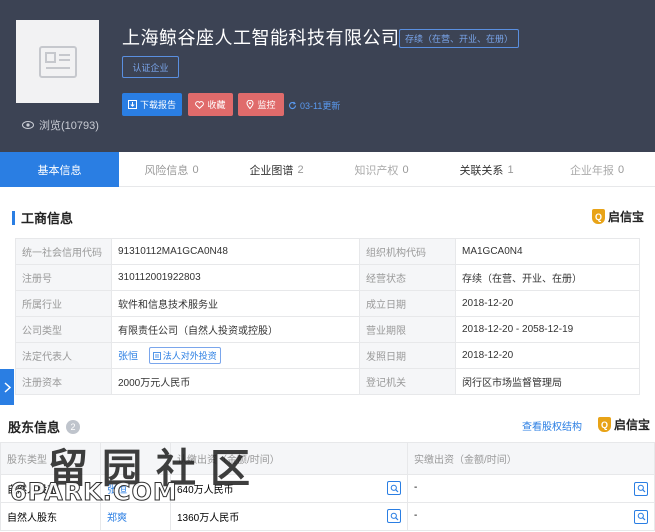  What do you see at coordinates (407, 251) in the screenshot?
I see `info-label: 组织机构代码` at bounding box center [407, 251].